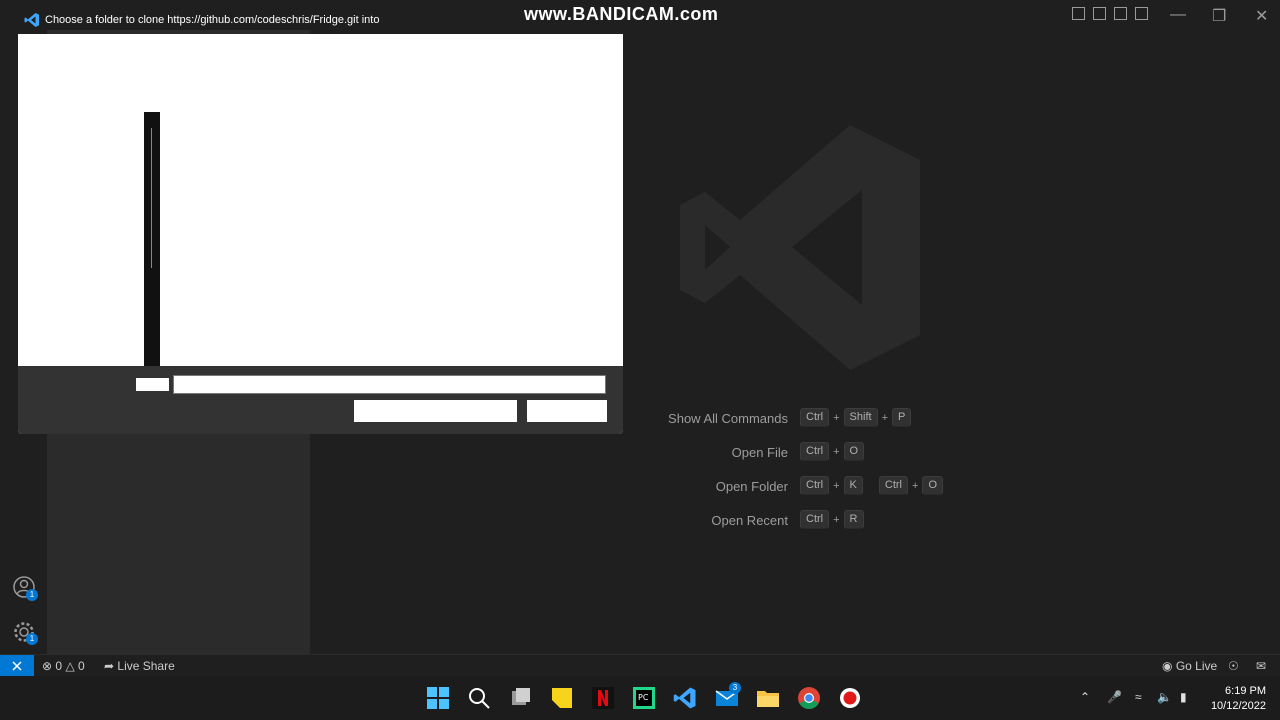 The height and width of the screenshot is (720, 1280). Describe the element at coordinates (1261, 666) in the screenshot. I see `notifications-icon: ✉` at that location.